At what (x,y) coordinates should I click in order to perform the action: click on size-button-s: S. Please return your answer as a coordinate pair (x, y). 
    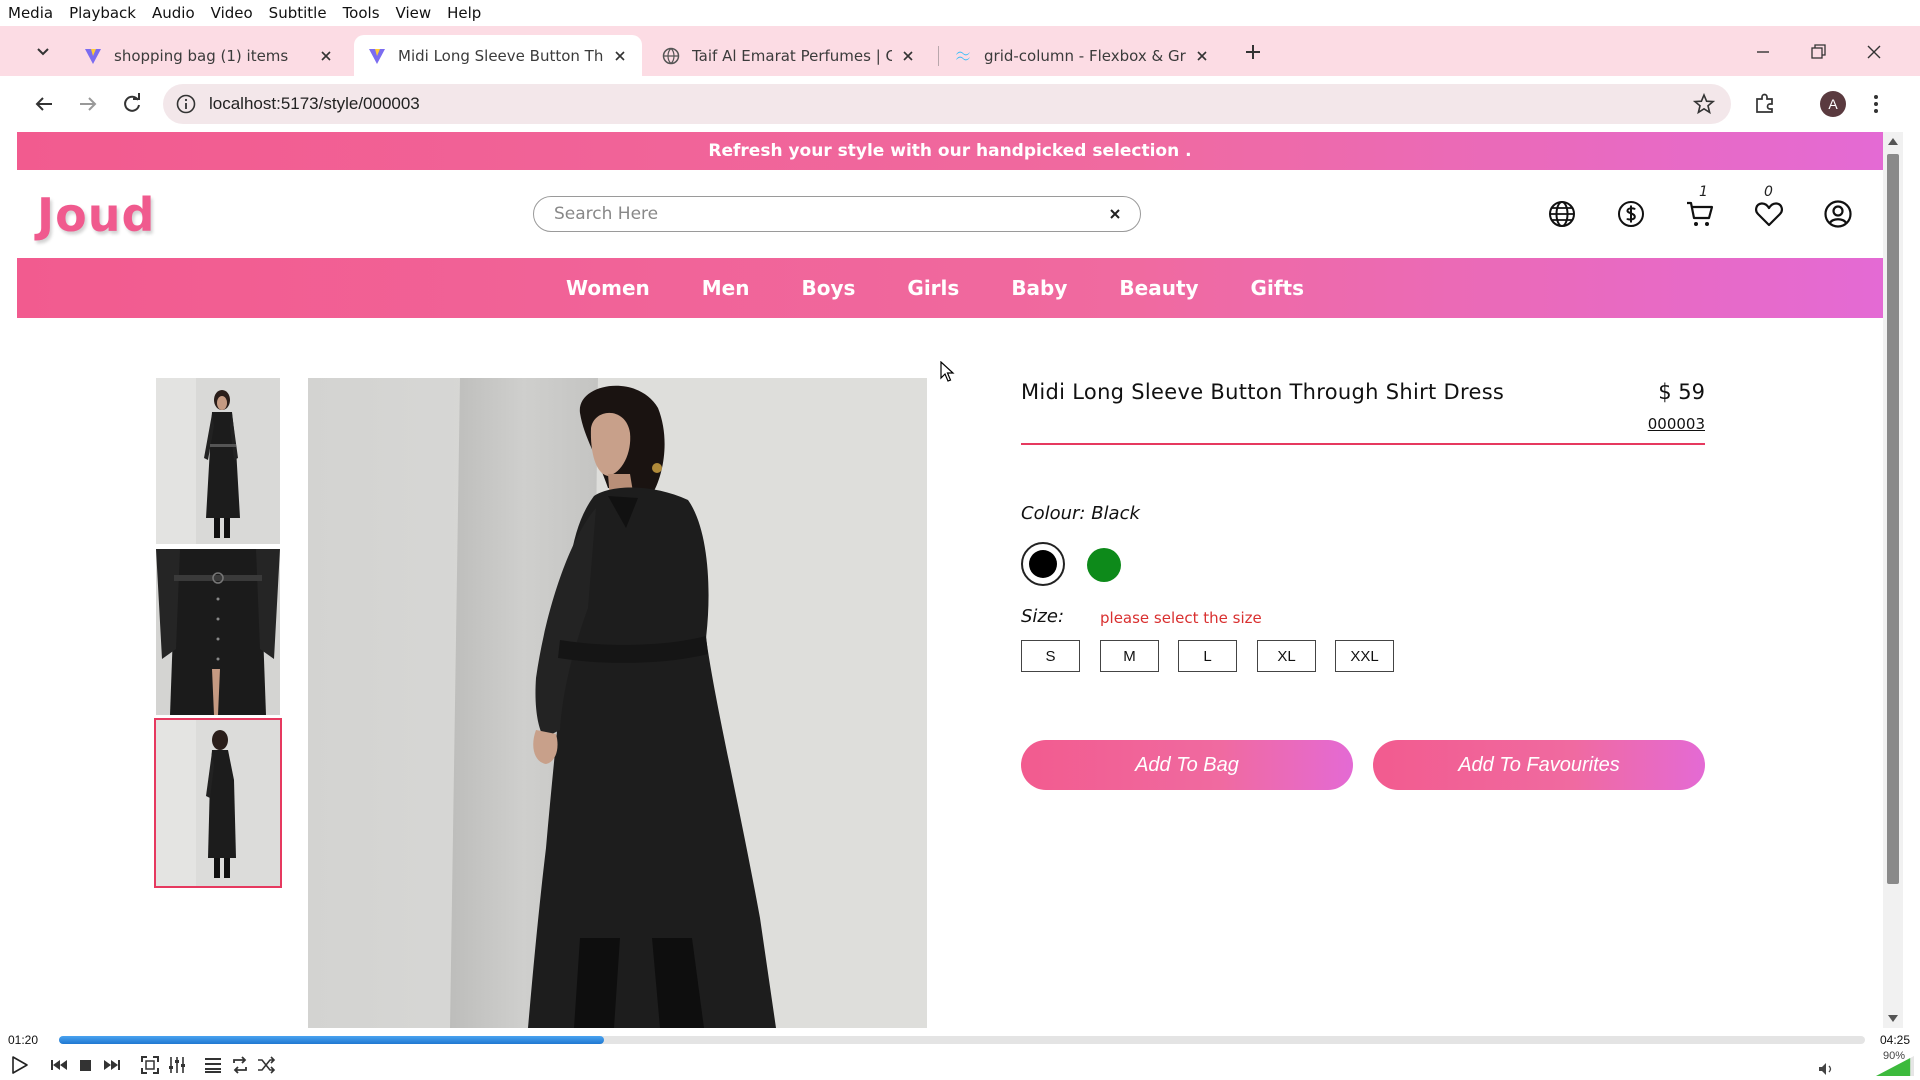
    Looking at the image, I should click on (1050, 656).